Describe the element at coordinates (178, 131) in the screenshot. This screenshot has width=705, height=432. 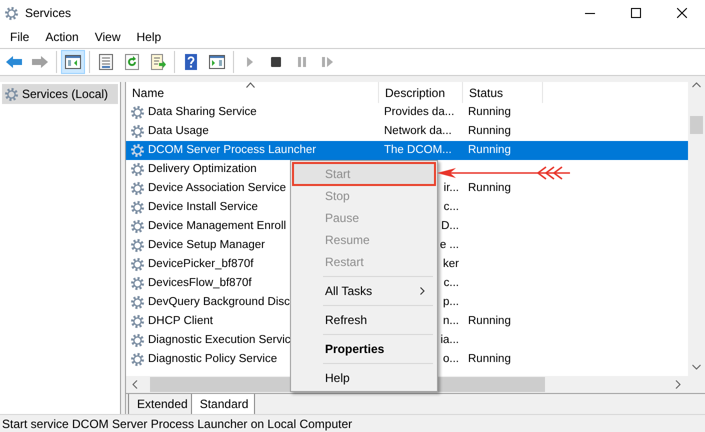
I see `service-name: Data Usage` at that location.